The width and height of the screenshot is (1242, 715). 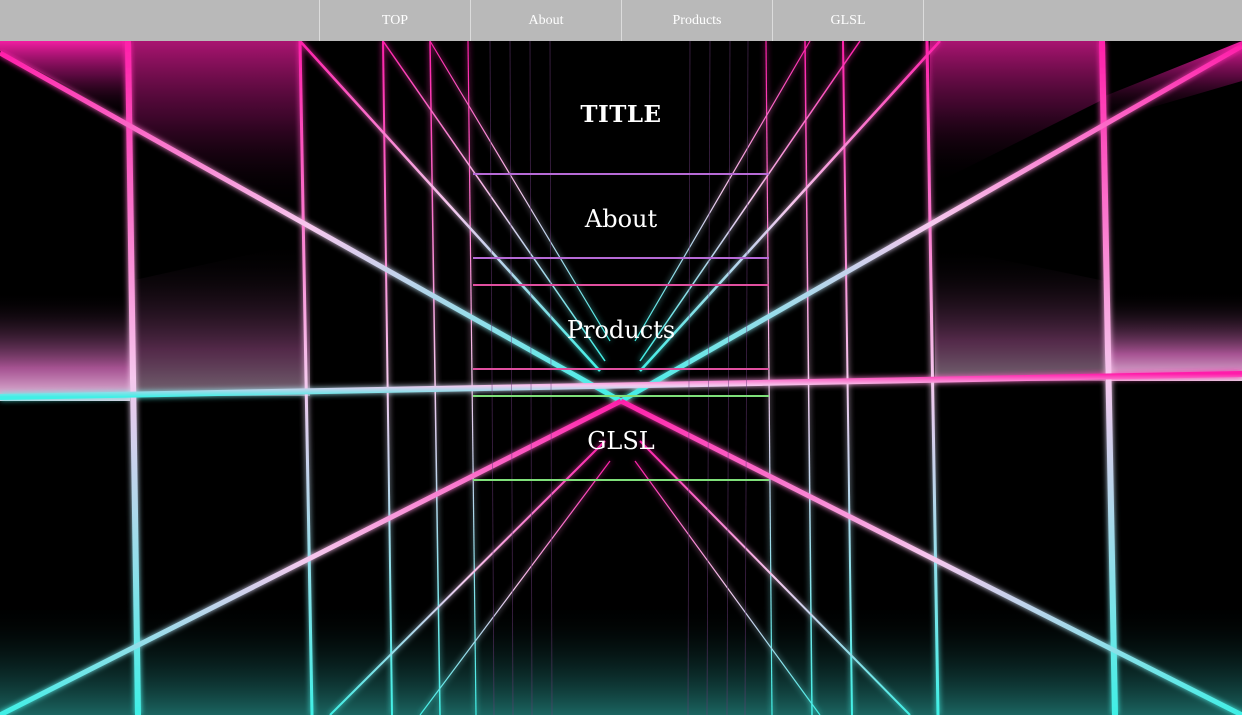 What do you see at coordinates (621, 441) in the screenshot?
I see `section-glsl-label: GLSL` at bounding box center [621, 441].